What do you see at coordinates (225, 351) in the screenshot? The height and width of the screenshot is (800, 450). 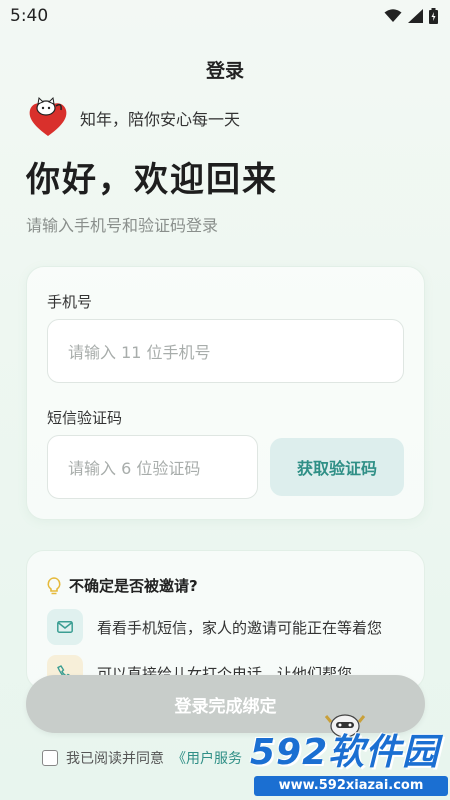 I see `phone-input: 请输入 11 位手机号` at bounding box center [225, 351].